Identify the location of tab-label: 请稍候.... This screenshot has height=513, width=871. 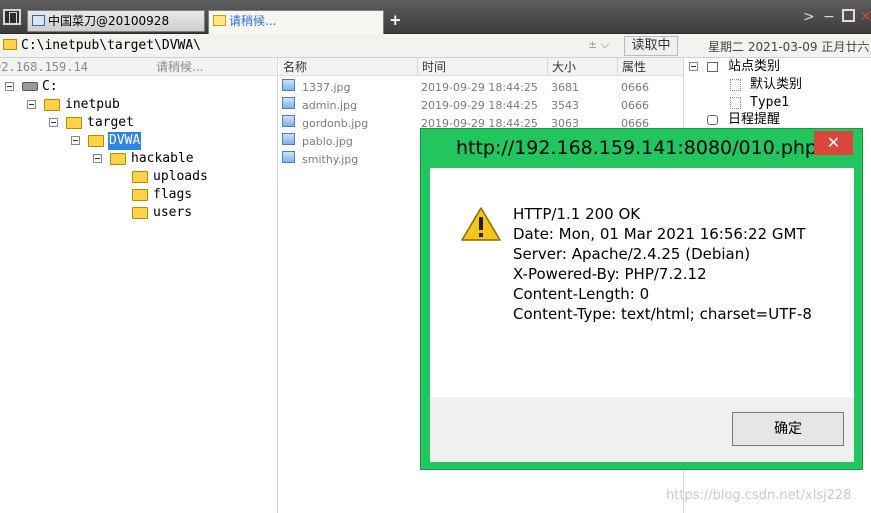
(253, 21).